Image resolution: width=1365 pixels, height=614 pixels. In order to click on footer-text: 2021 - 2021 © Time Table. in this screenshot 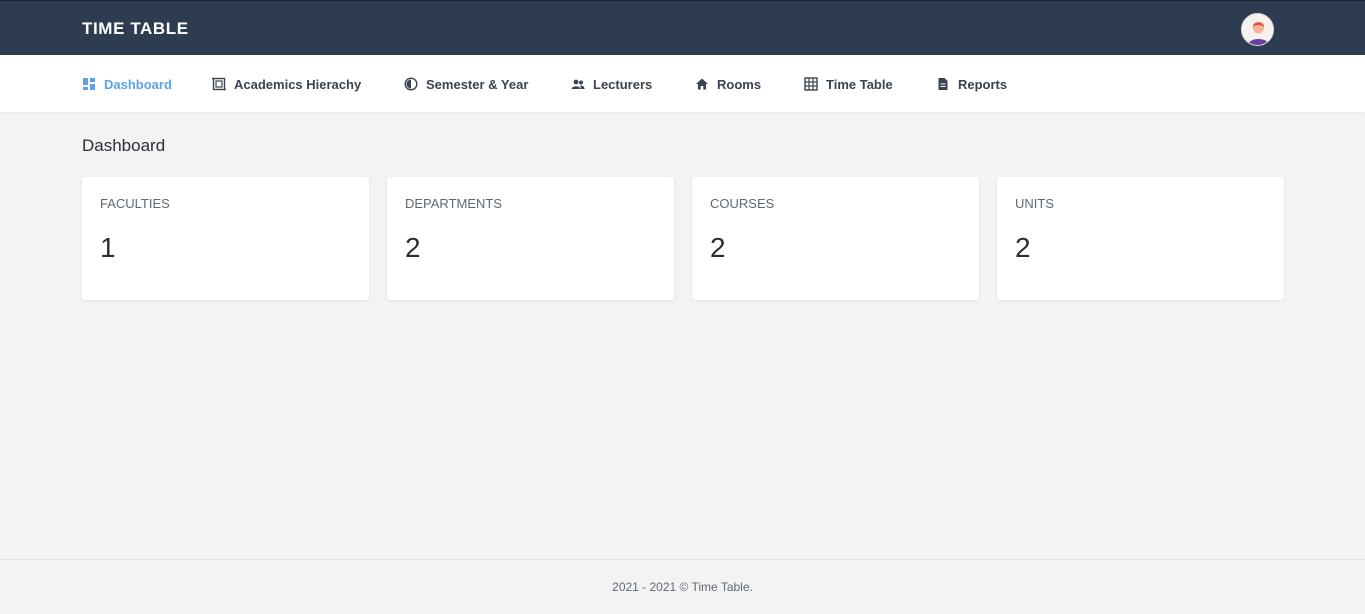, I will do `click(682, 587)`.